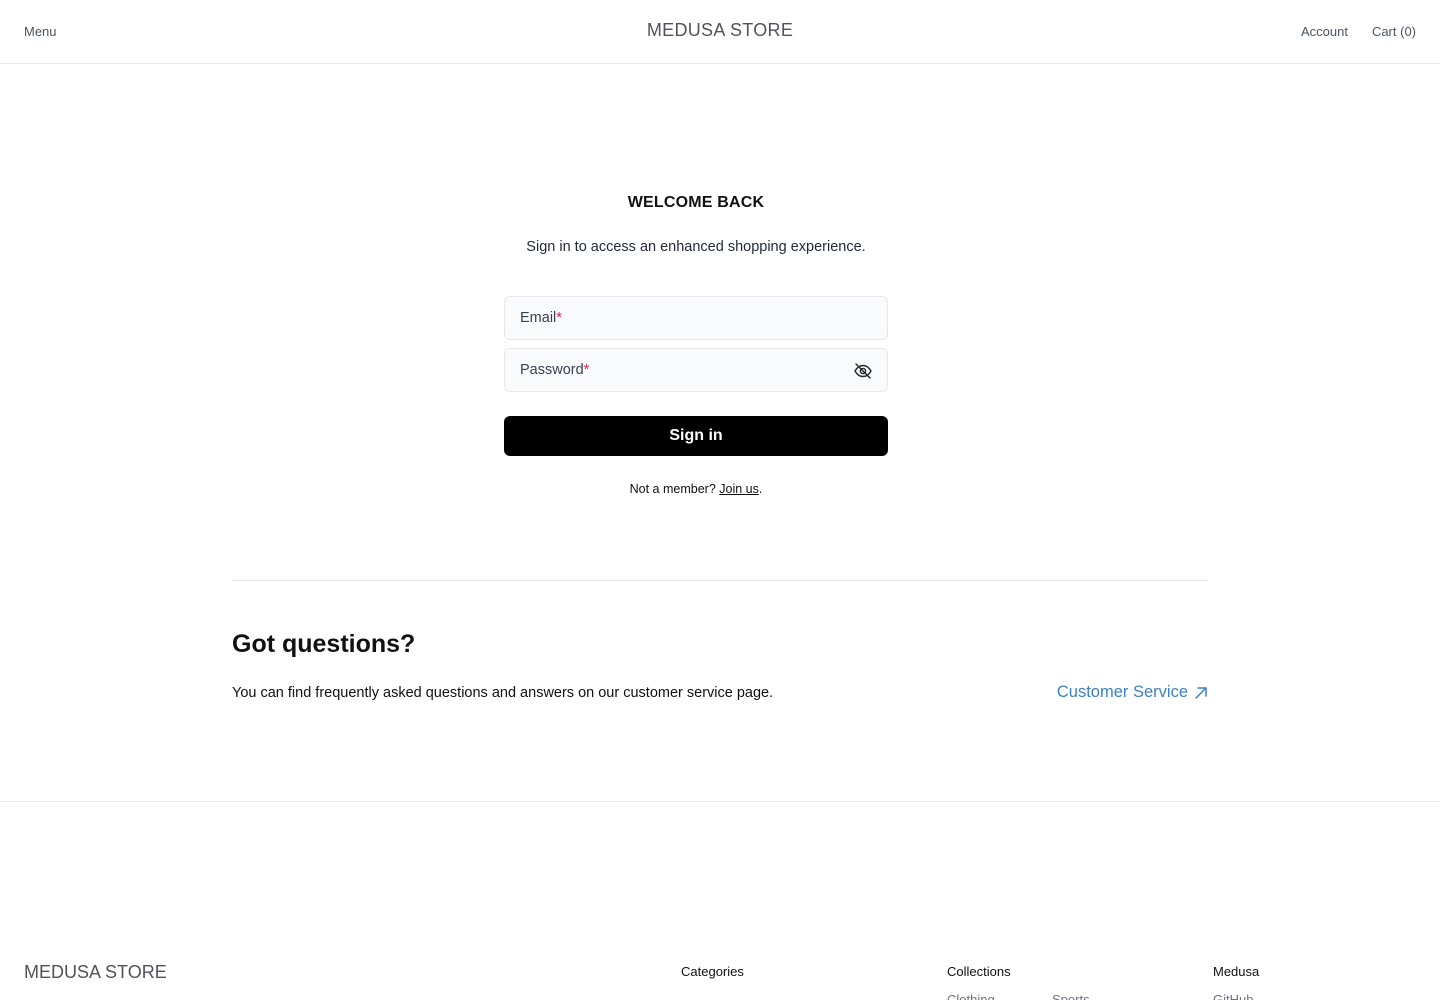 The width and height of the screenshot is (1440, 1000). I want to click on join-prompt: Not a member? Join us., so click(696, 489).